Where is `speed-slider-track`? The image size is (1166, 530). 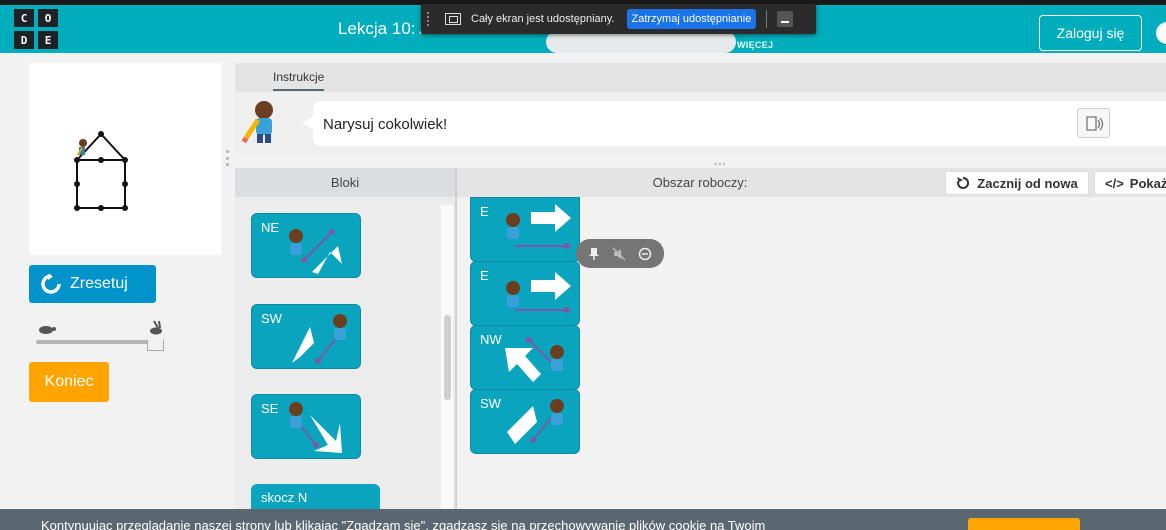 speed-slider-track is located at coordinates (96, 342).